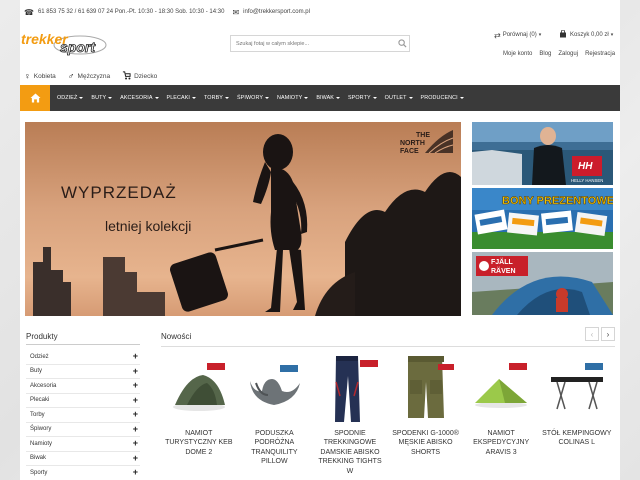 This screenshot has width=640, height=480. What do you see at coordinates (423, 135) in the screenshot?
I see `brand-logo-line1: THE` at bounding box center [423, 135].